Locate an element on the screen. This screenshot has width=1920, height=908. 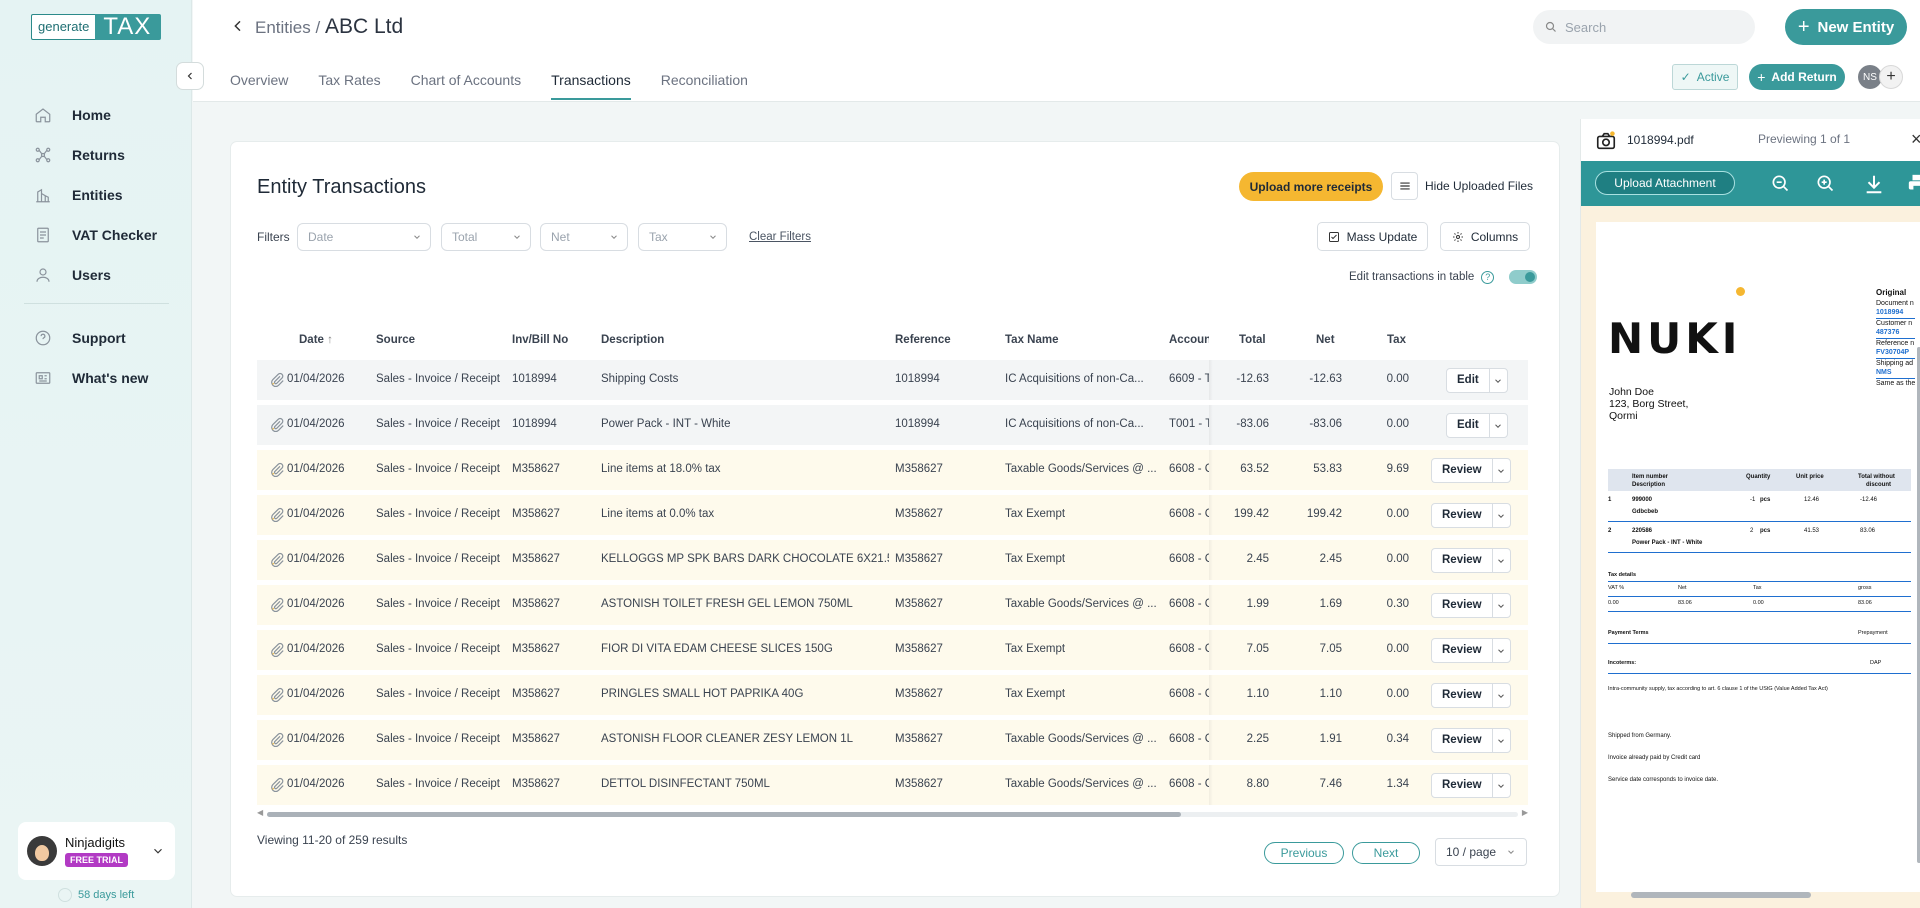
cell-total: -83.06 is located at coordinates (1244, 424).